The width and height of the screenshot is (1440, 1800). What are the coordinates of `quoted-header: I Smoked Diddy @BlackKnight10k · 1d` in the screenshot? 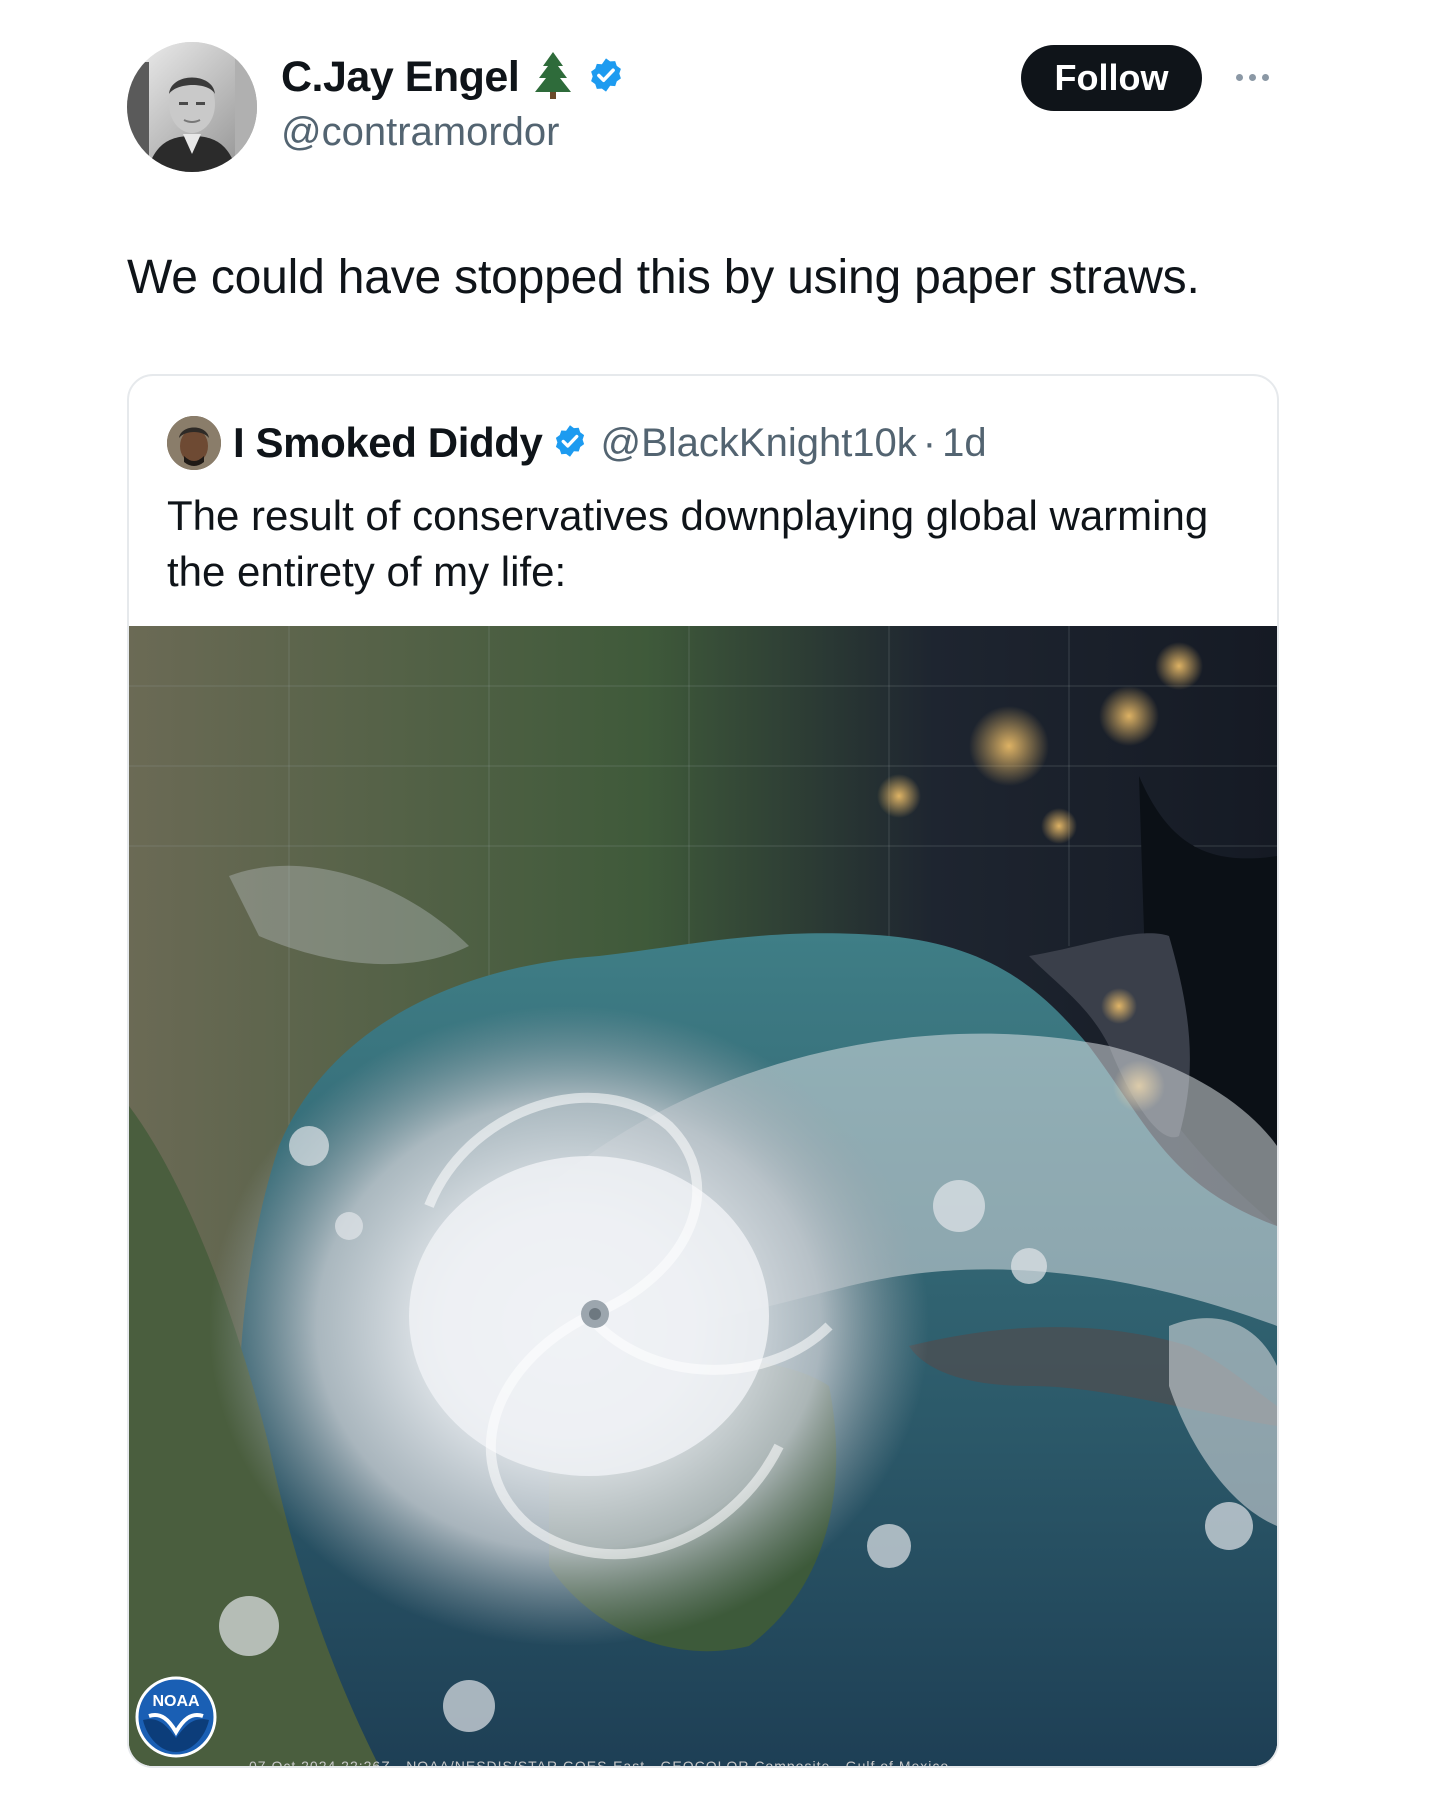 It's located at (577, 443).